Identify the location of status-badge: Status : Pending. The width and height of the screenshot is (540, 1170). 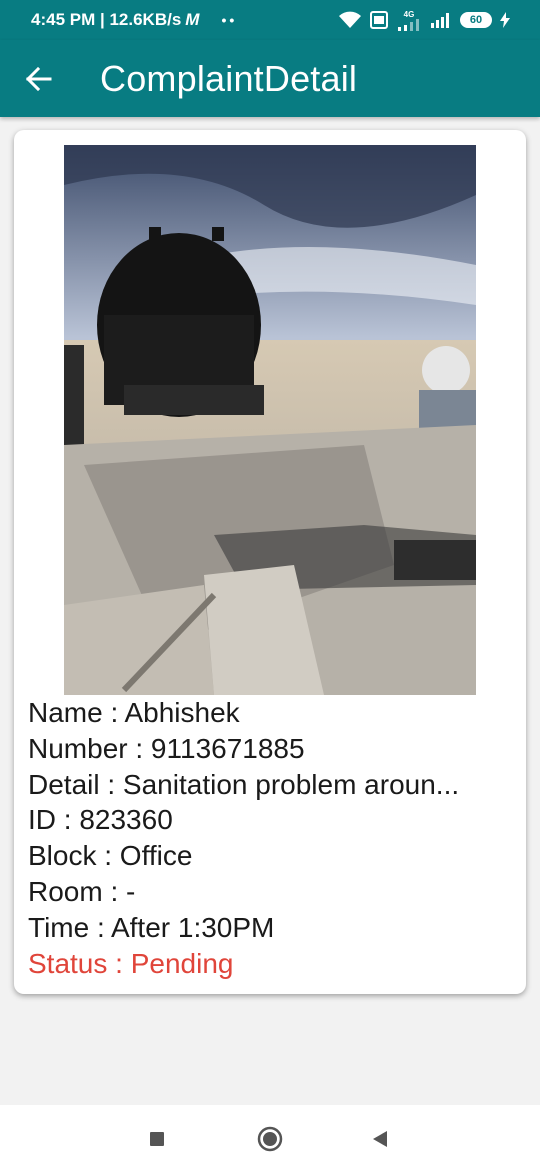
(131, 963).